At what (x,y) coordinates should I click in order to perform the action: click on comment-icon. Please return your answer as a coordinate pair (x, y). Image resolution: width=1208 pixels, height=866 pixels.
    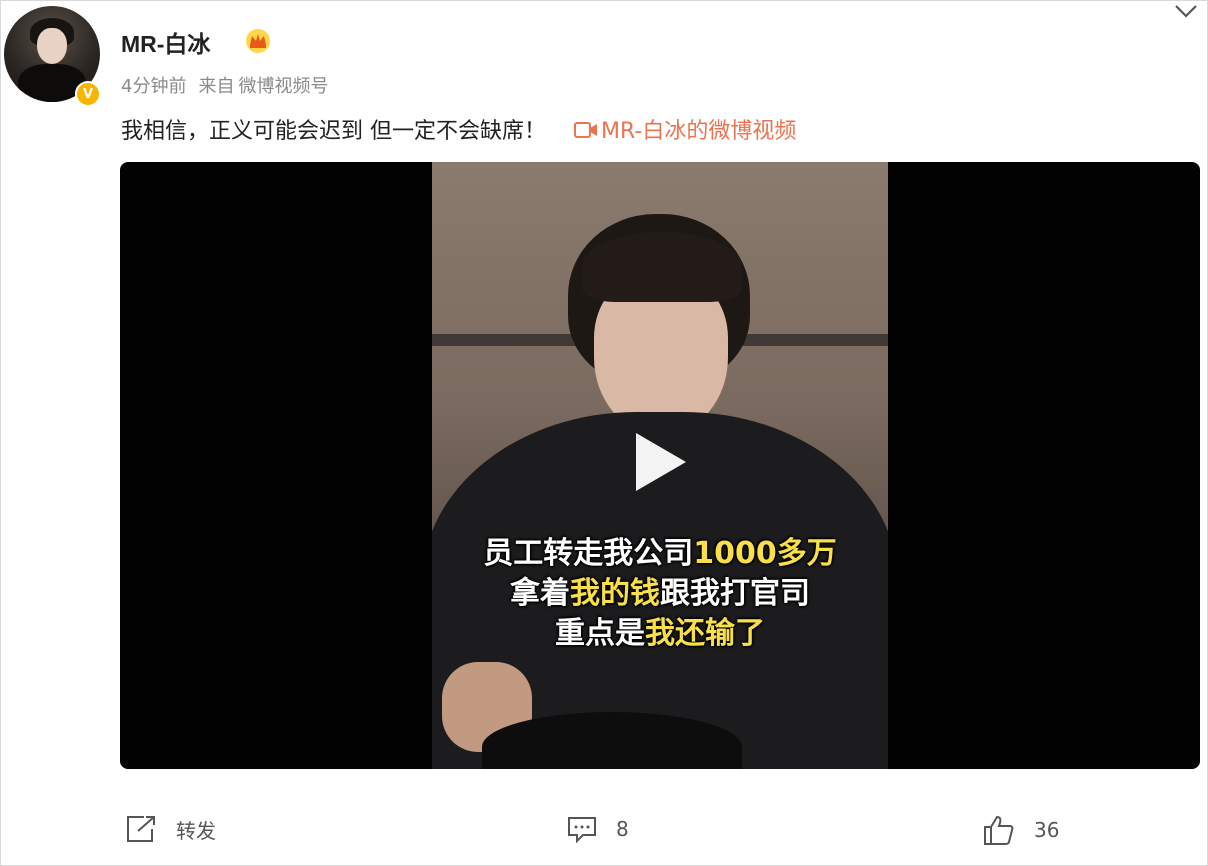
    Looking at the image, I should click on (582, 830).